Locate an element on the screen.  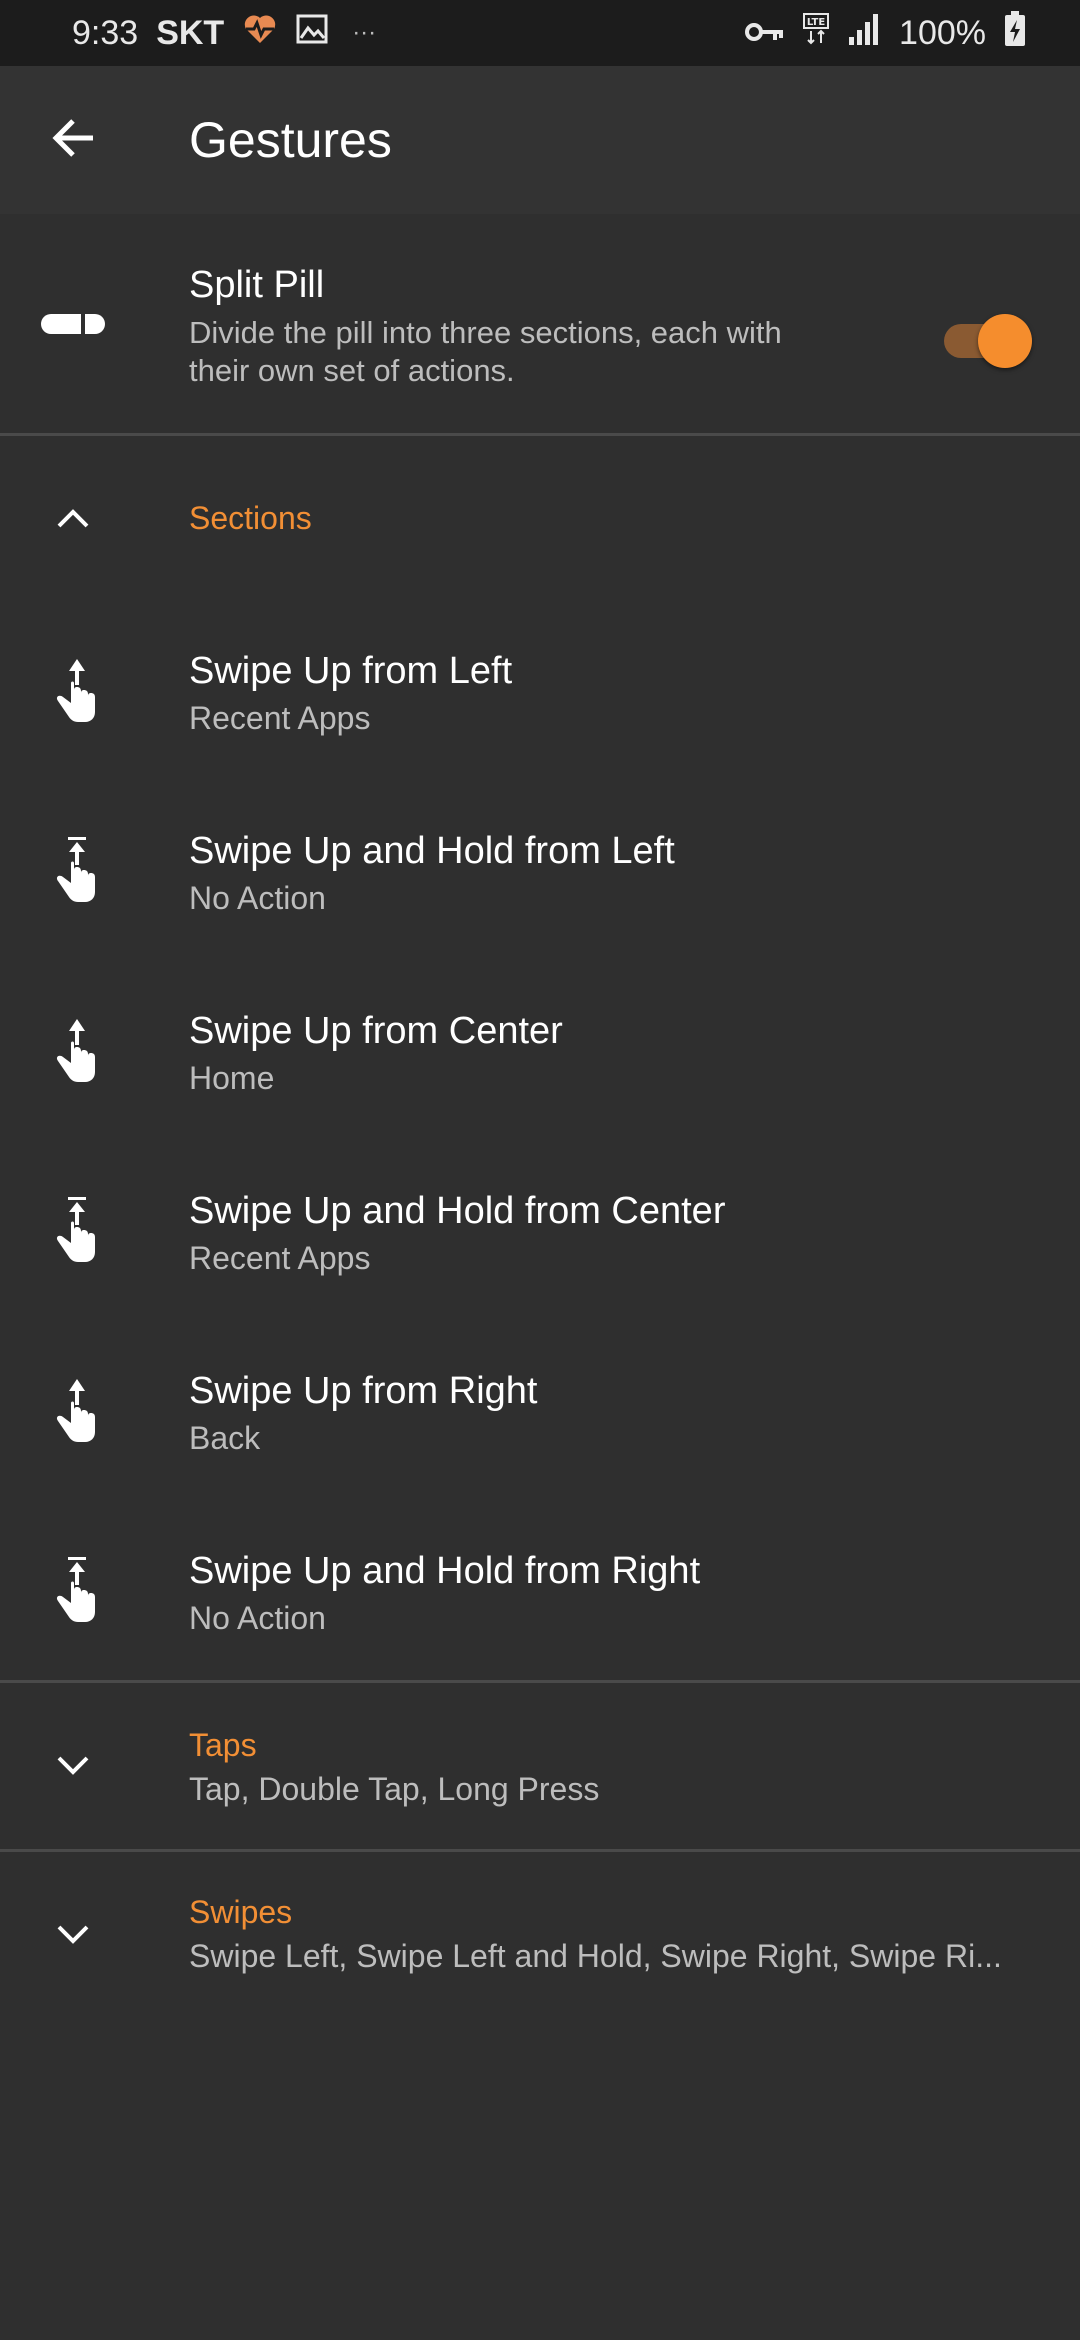
heart-rate-icon is located at coordinates (260, 33).